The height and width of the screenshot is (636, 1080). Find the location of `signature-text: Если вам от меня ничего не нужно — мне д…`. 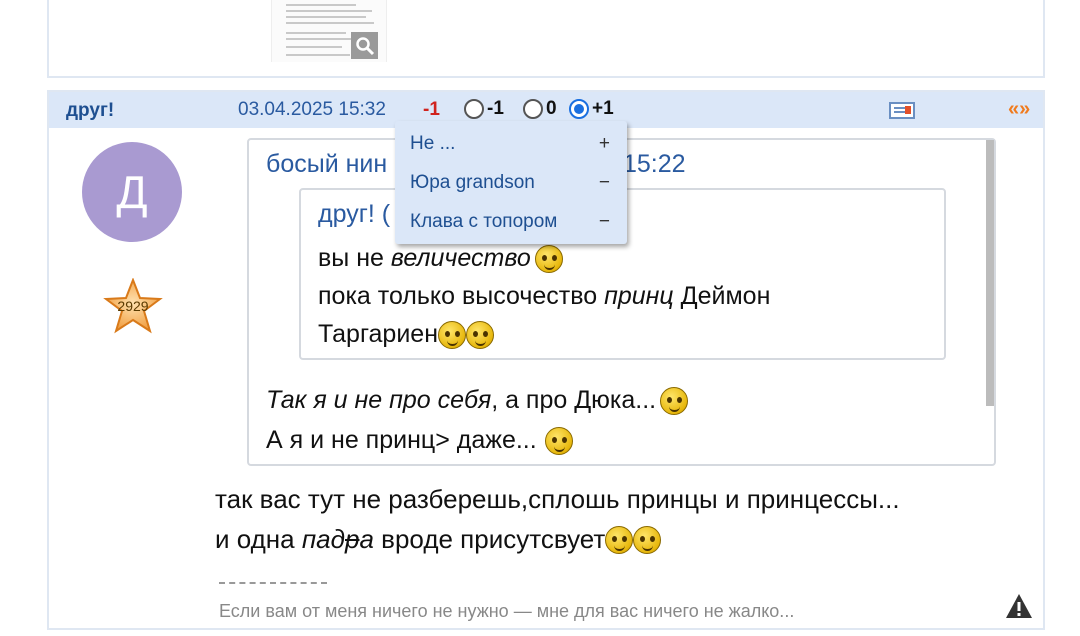

signature-text: Если вам от меня ничего не нужно — мне д… is located at coordinates (507, 611).